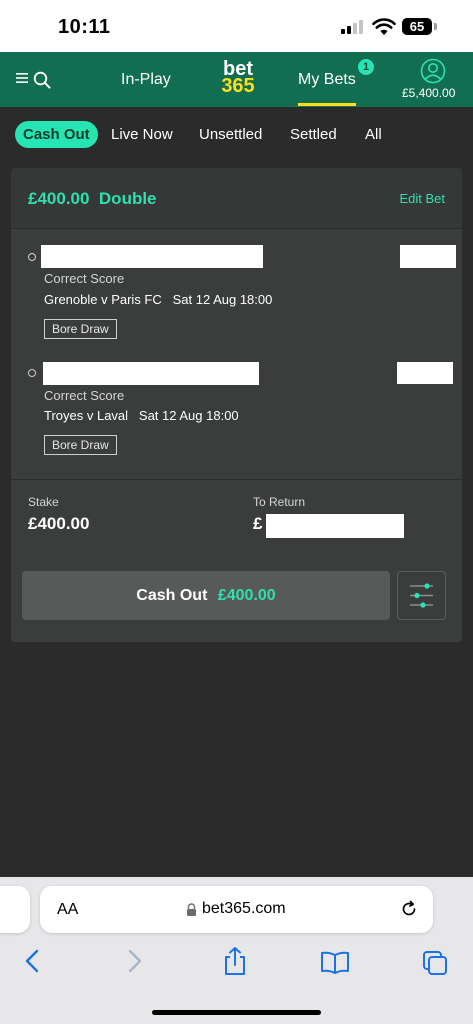 The height and width of the screenshot is (1024, 473). I want to click on app-header: In-Play bet 365 My Bets 1 £5,400.00, so click(236, 79).